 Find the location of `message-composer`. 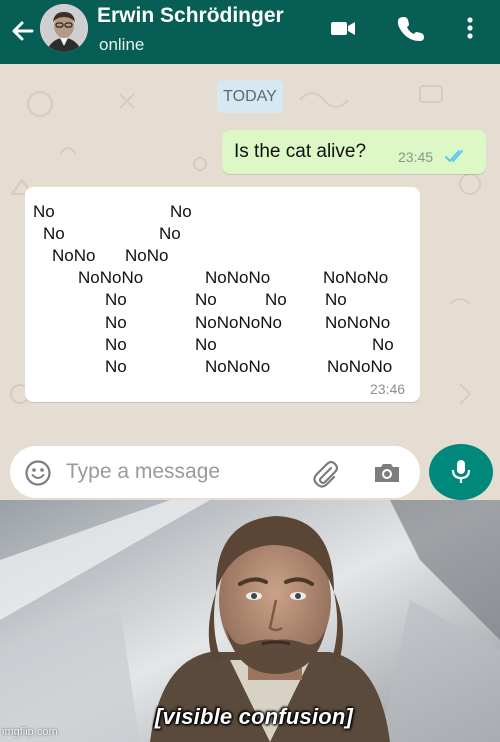

message-composer is located at coordinates (215, 472).